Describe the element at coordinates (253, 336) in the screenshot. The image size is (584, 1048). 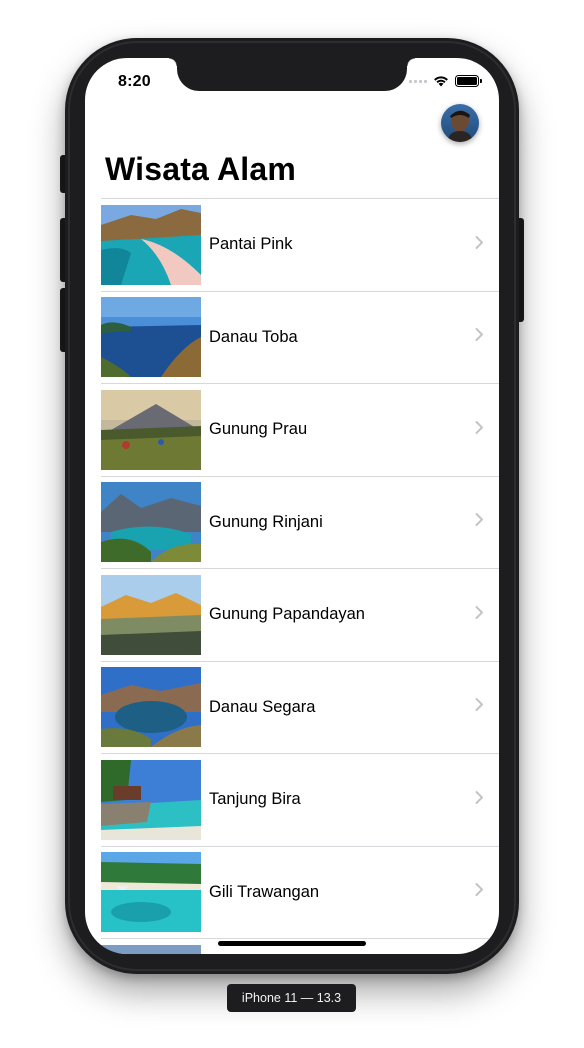
I see `list-item-label: Danau Toba` at that location.